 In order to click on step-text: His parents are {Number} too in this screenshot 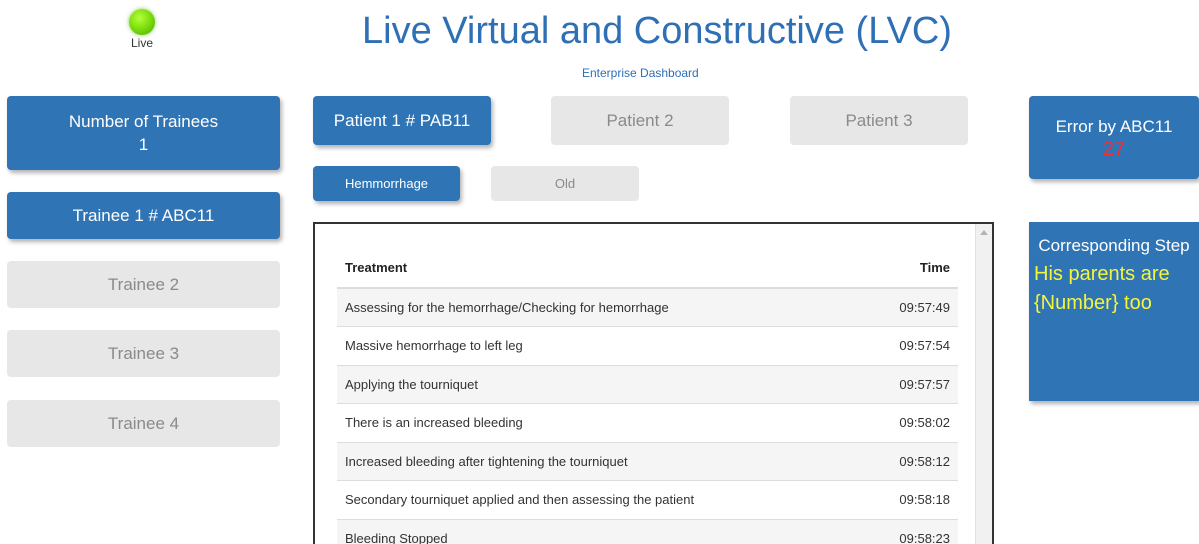, I will do `click(1102, 288)`.